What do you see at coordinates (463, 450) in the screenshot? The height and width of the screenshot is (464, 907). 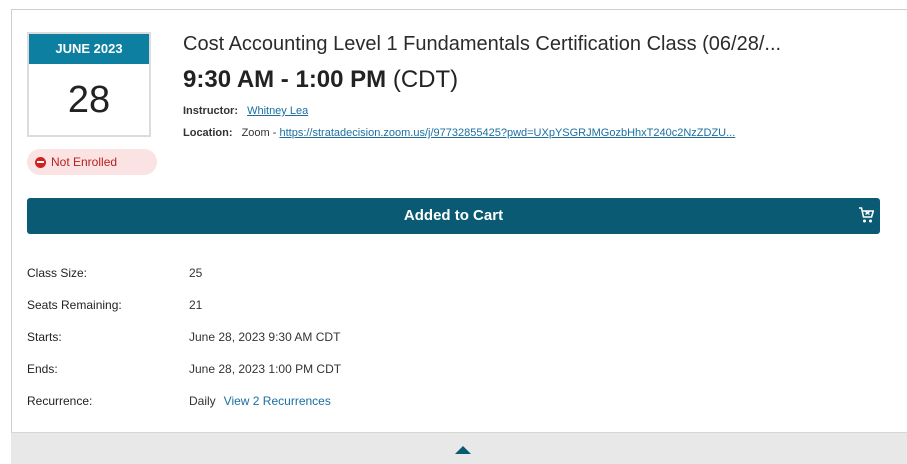 I see `chevron-up-icon` at bounding box center [463, 450].